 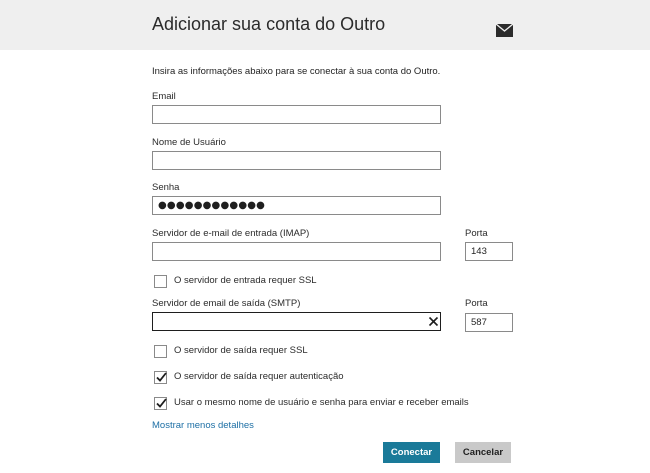 I want to click on page-title: Adicionar sua conta do Outro, so click(x=269, y=24).